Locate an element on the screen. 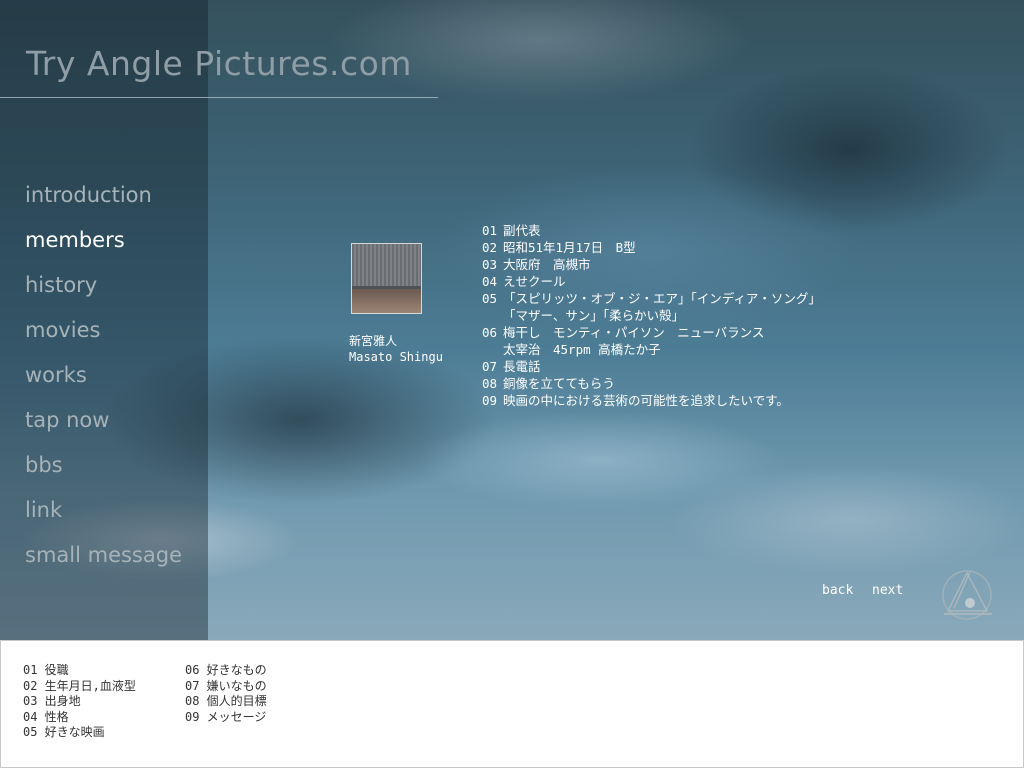 The height and width of the screenshot is (768, 1024). answer-number: 03 is located at coordinates (490, 264).